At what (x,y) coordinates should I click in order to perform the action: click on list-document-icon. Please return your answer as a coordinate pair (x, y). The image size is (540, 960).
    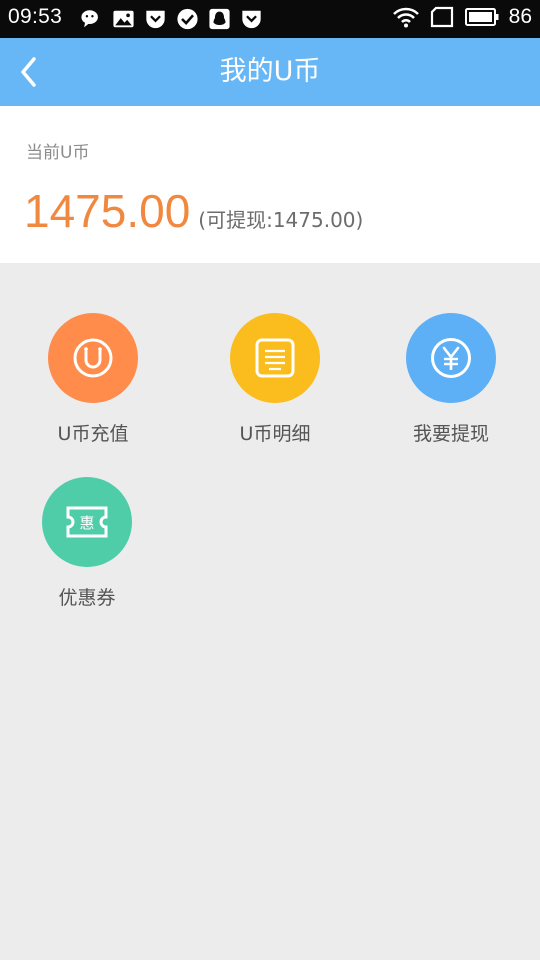
    Looking at the image, I should click on (275, 358).